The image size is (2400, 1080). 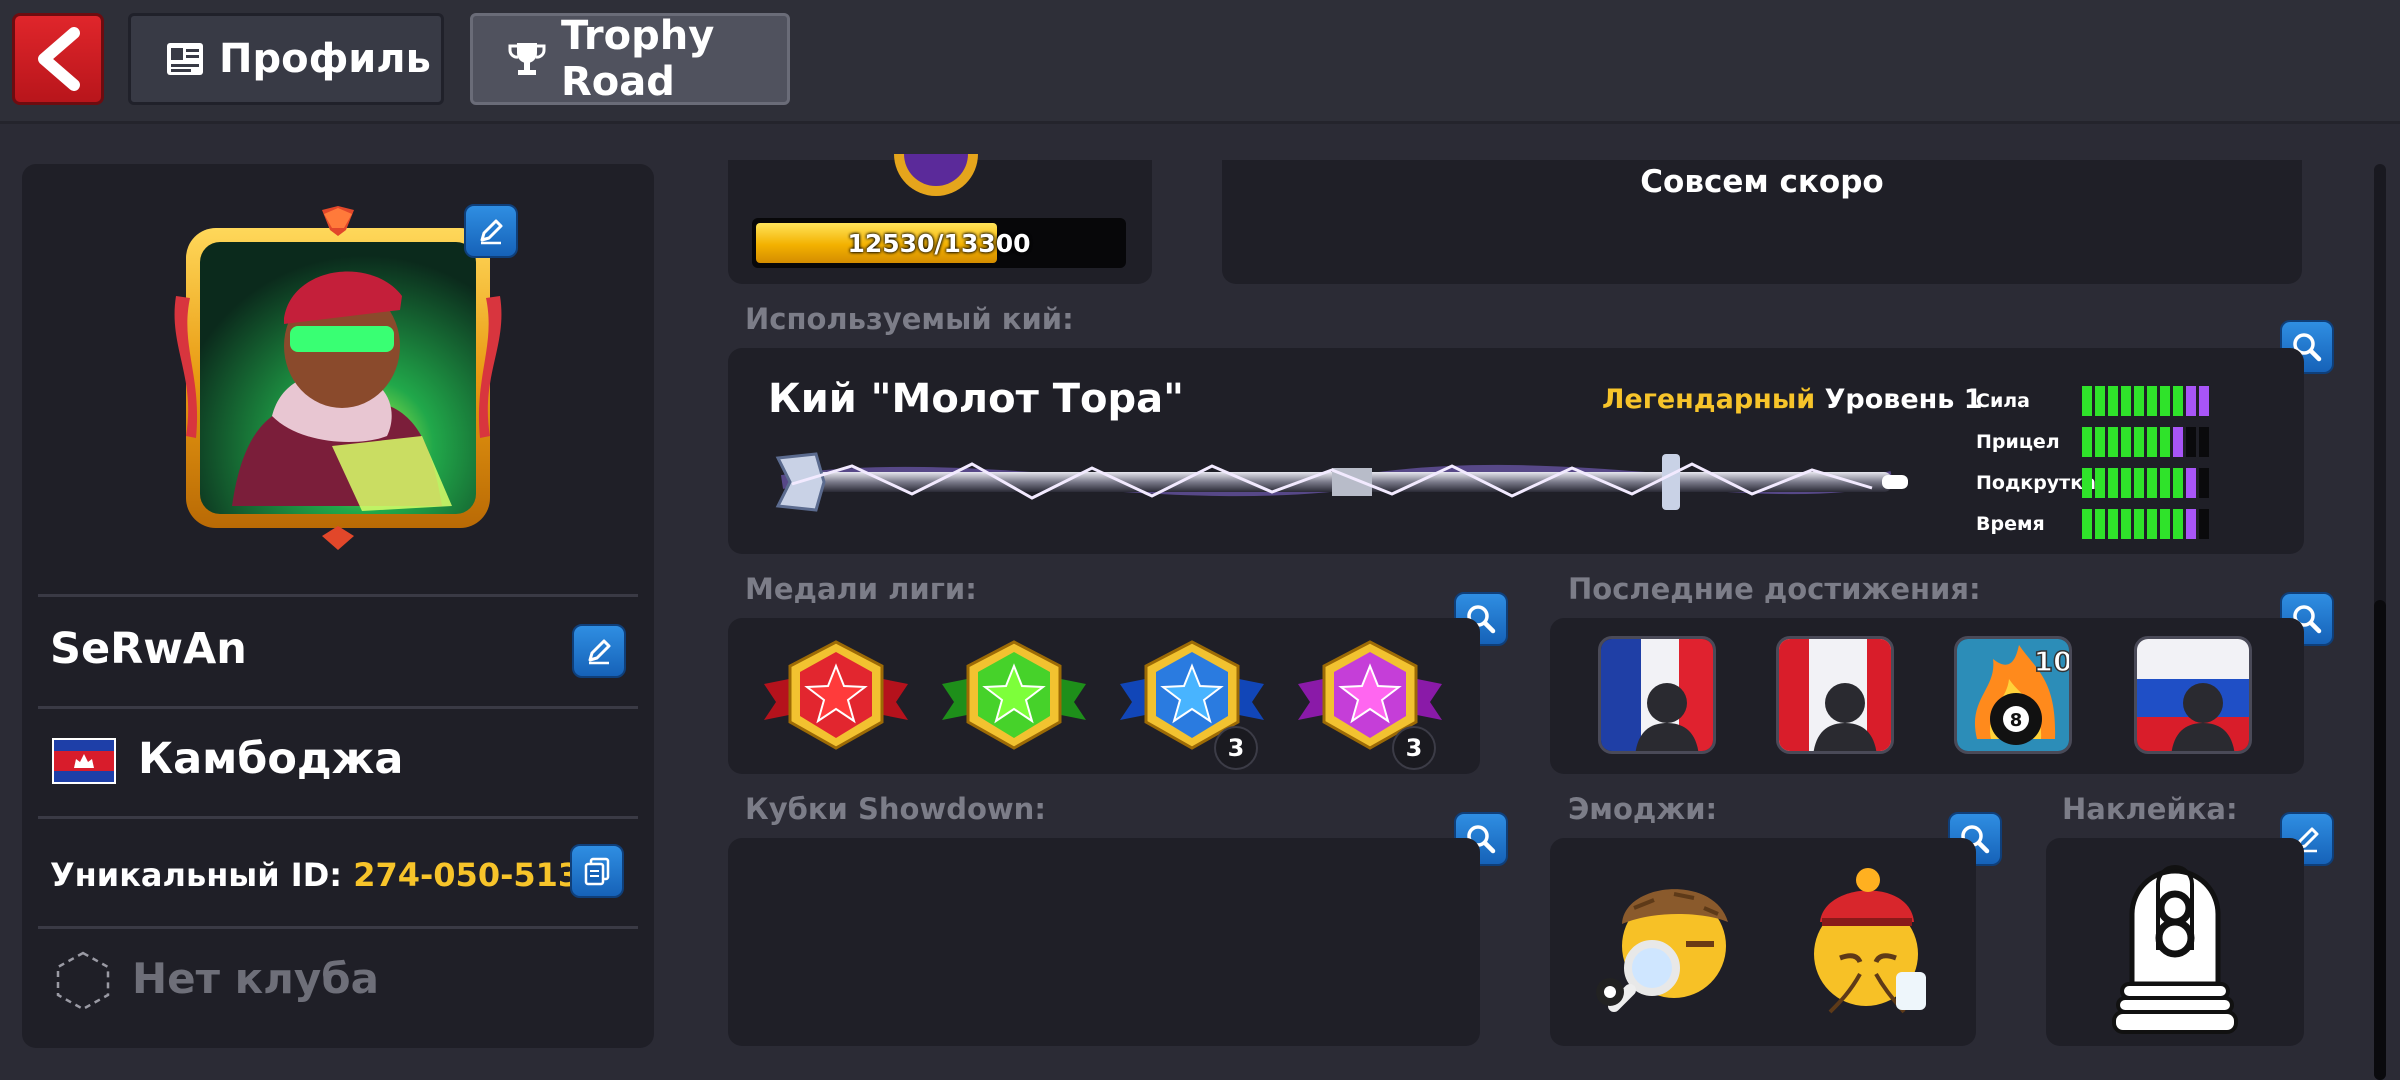 I want to click on profile-card-icon, so click(x=185, y=59).